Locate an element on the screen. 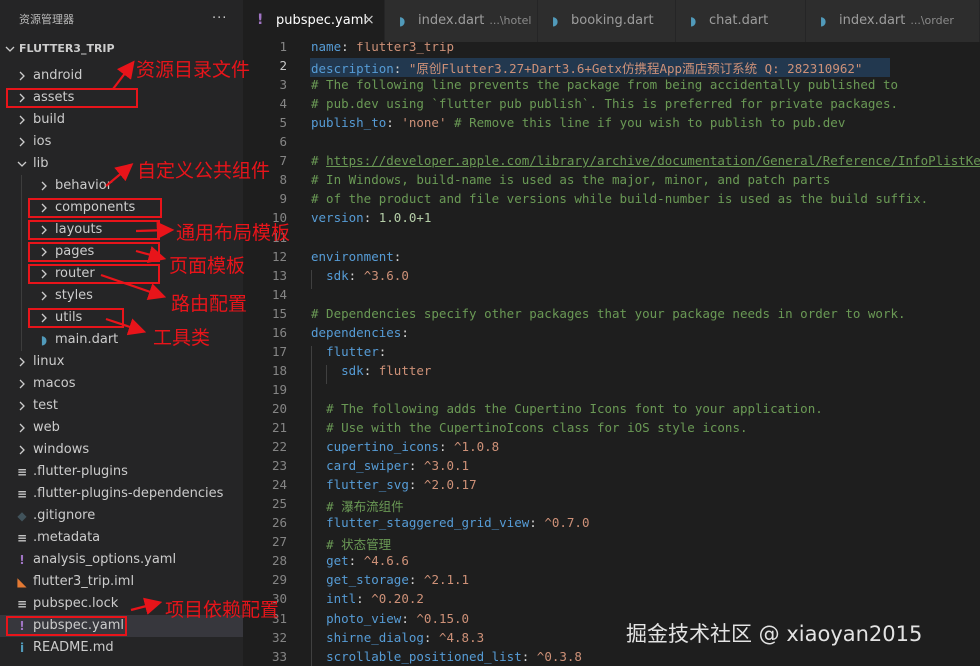 The height and width of the screenshot is (666, 980). code-token: shirne_dialog is located at coordinates (375, 637).